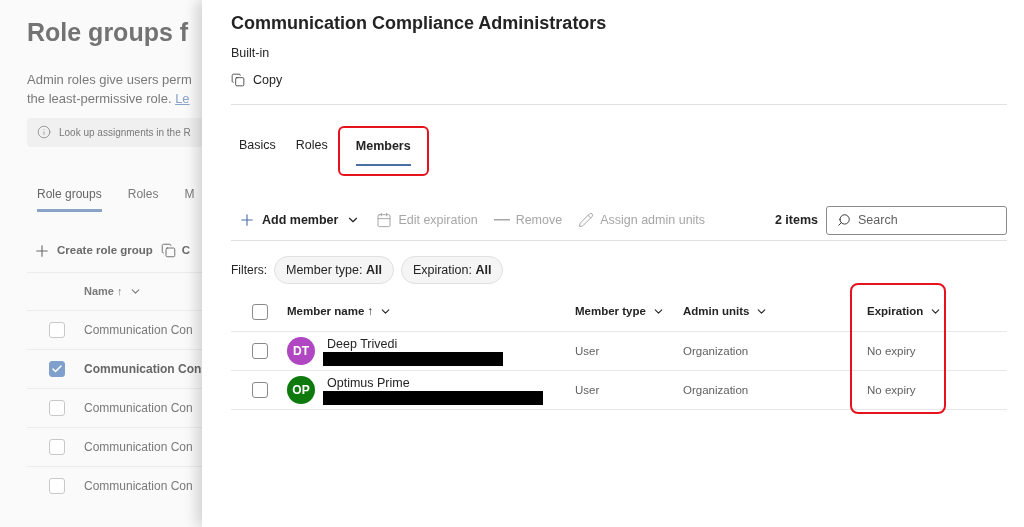 The height and width of the screenshot is (527, 1024). What do you see at coordinates (419, 23) in the screenshot?
I see `panel-title: Communication Compliance Administrators` at bounding box center [419, 23].